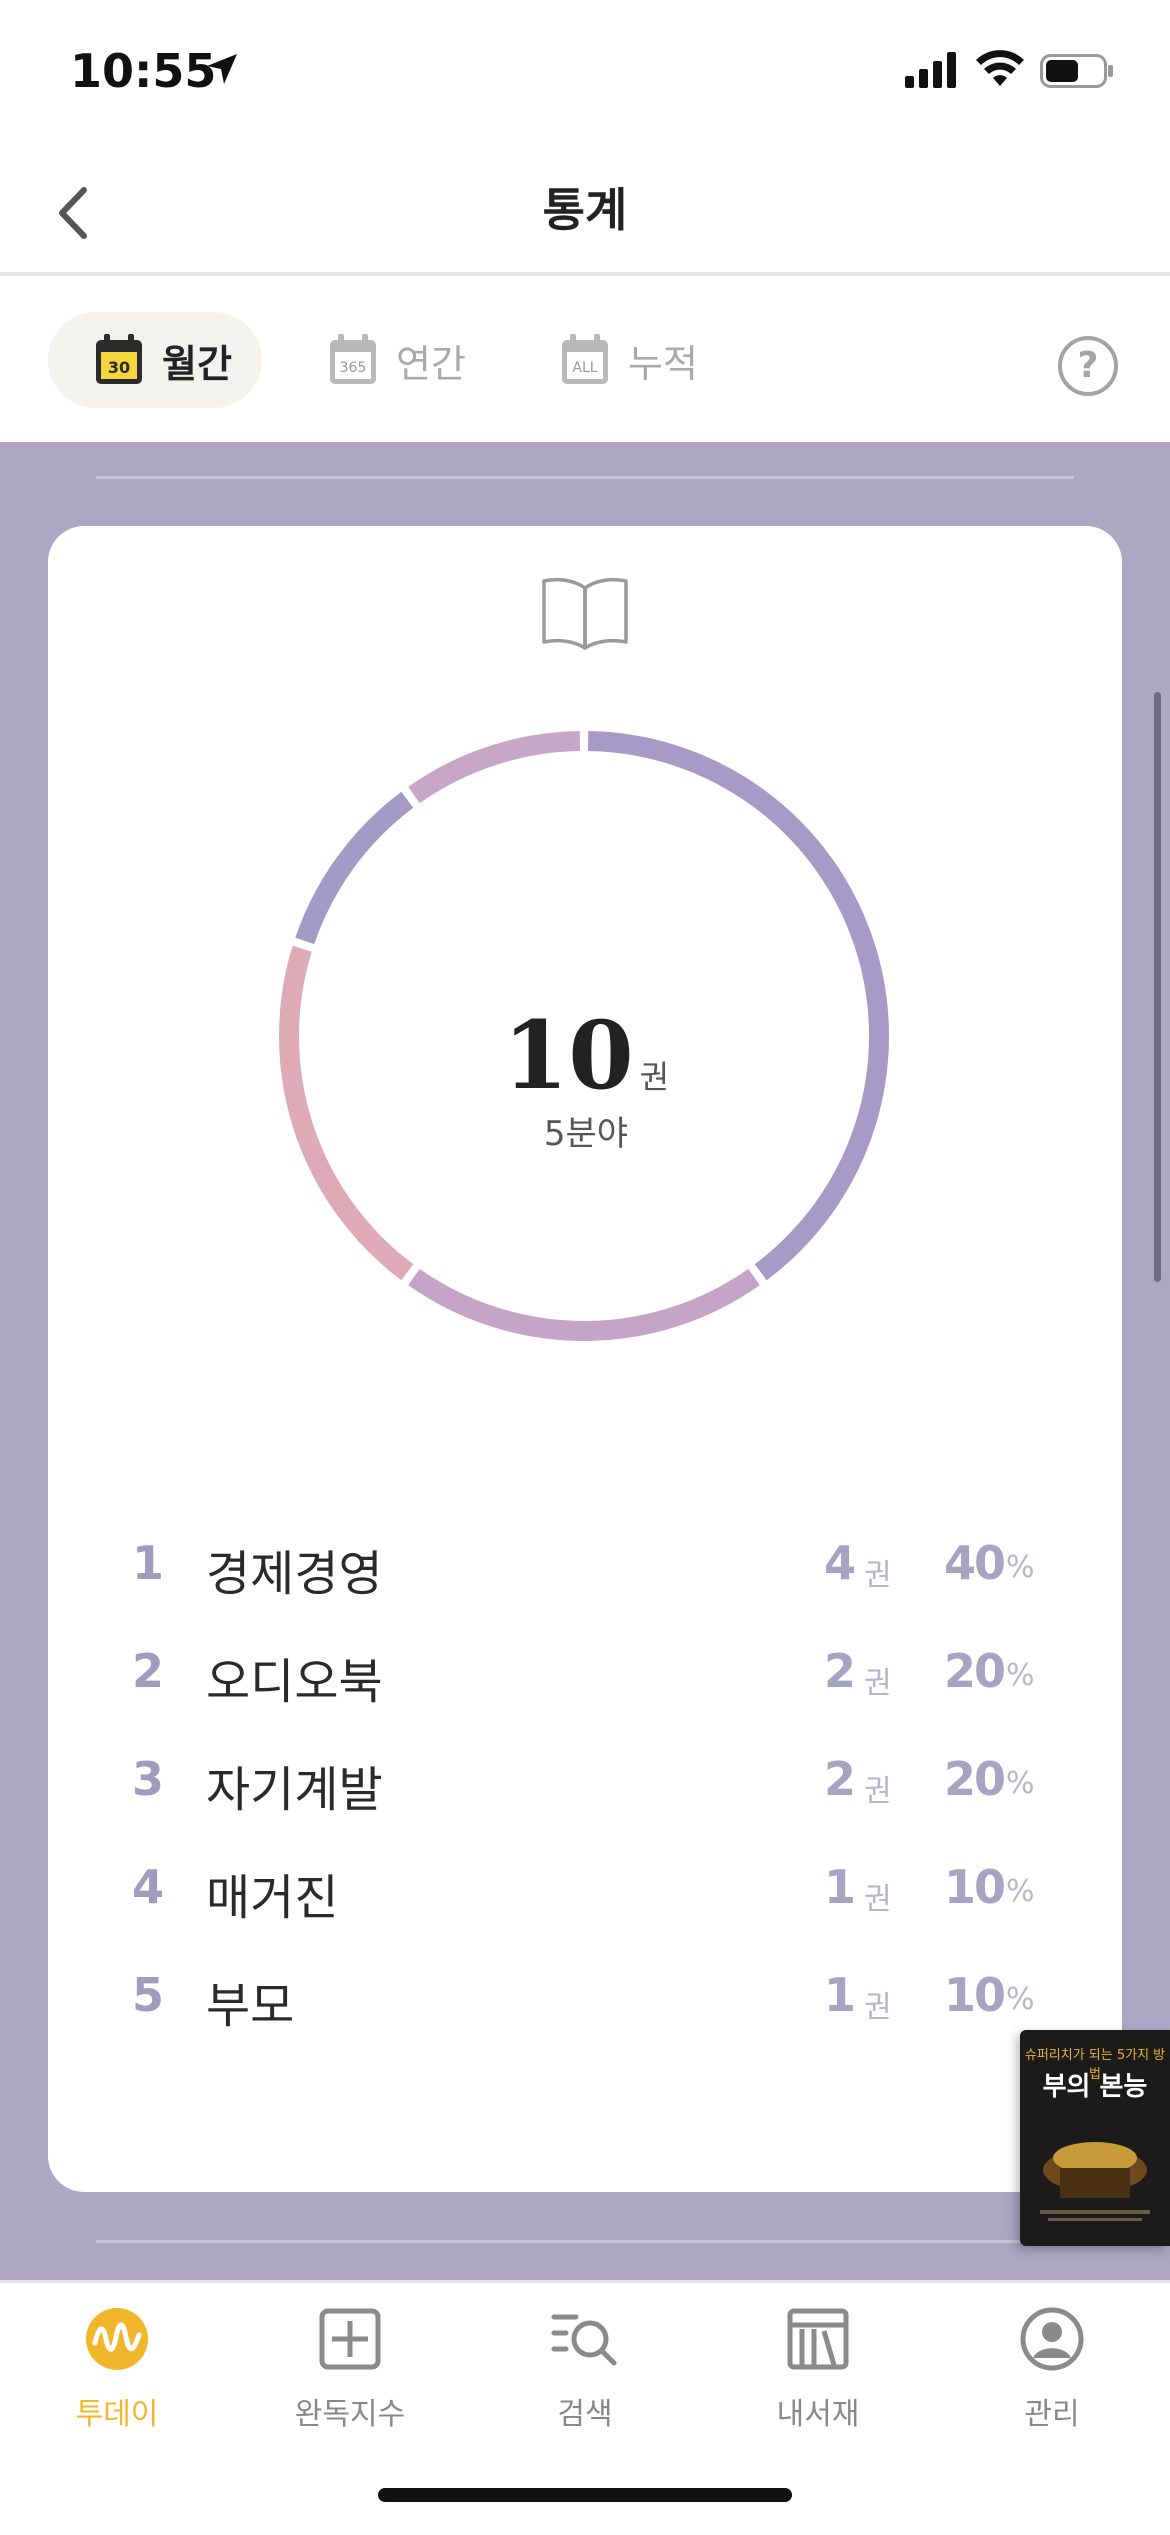  I want to click on ranking-book-count: 4, so click(840, 1563).